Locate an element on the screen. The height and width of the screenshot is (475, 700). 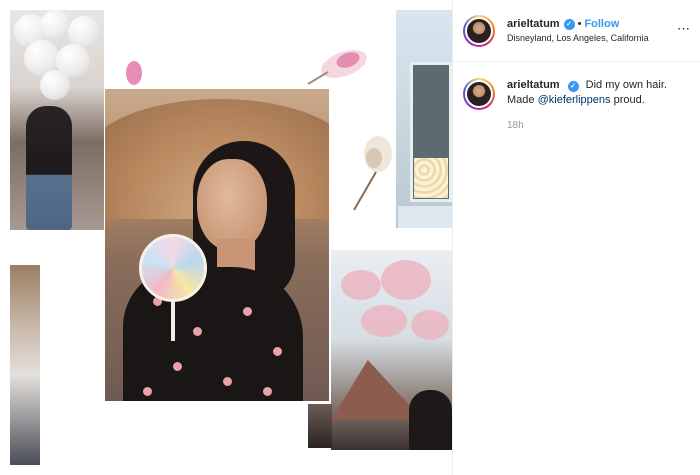
more-options-icon: ⋯ is located at coordinates (683, 28).